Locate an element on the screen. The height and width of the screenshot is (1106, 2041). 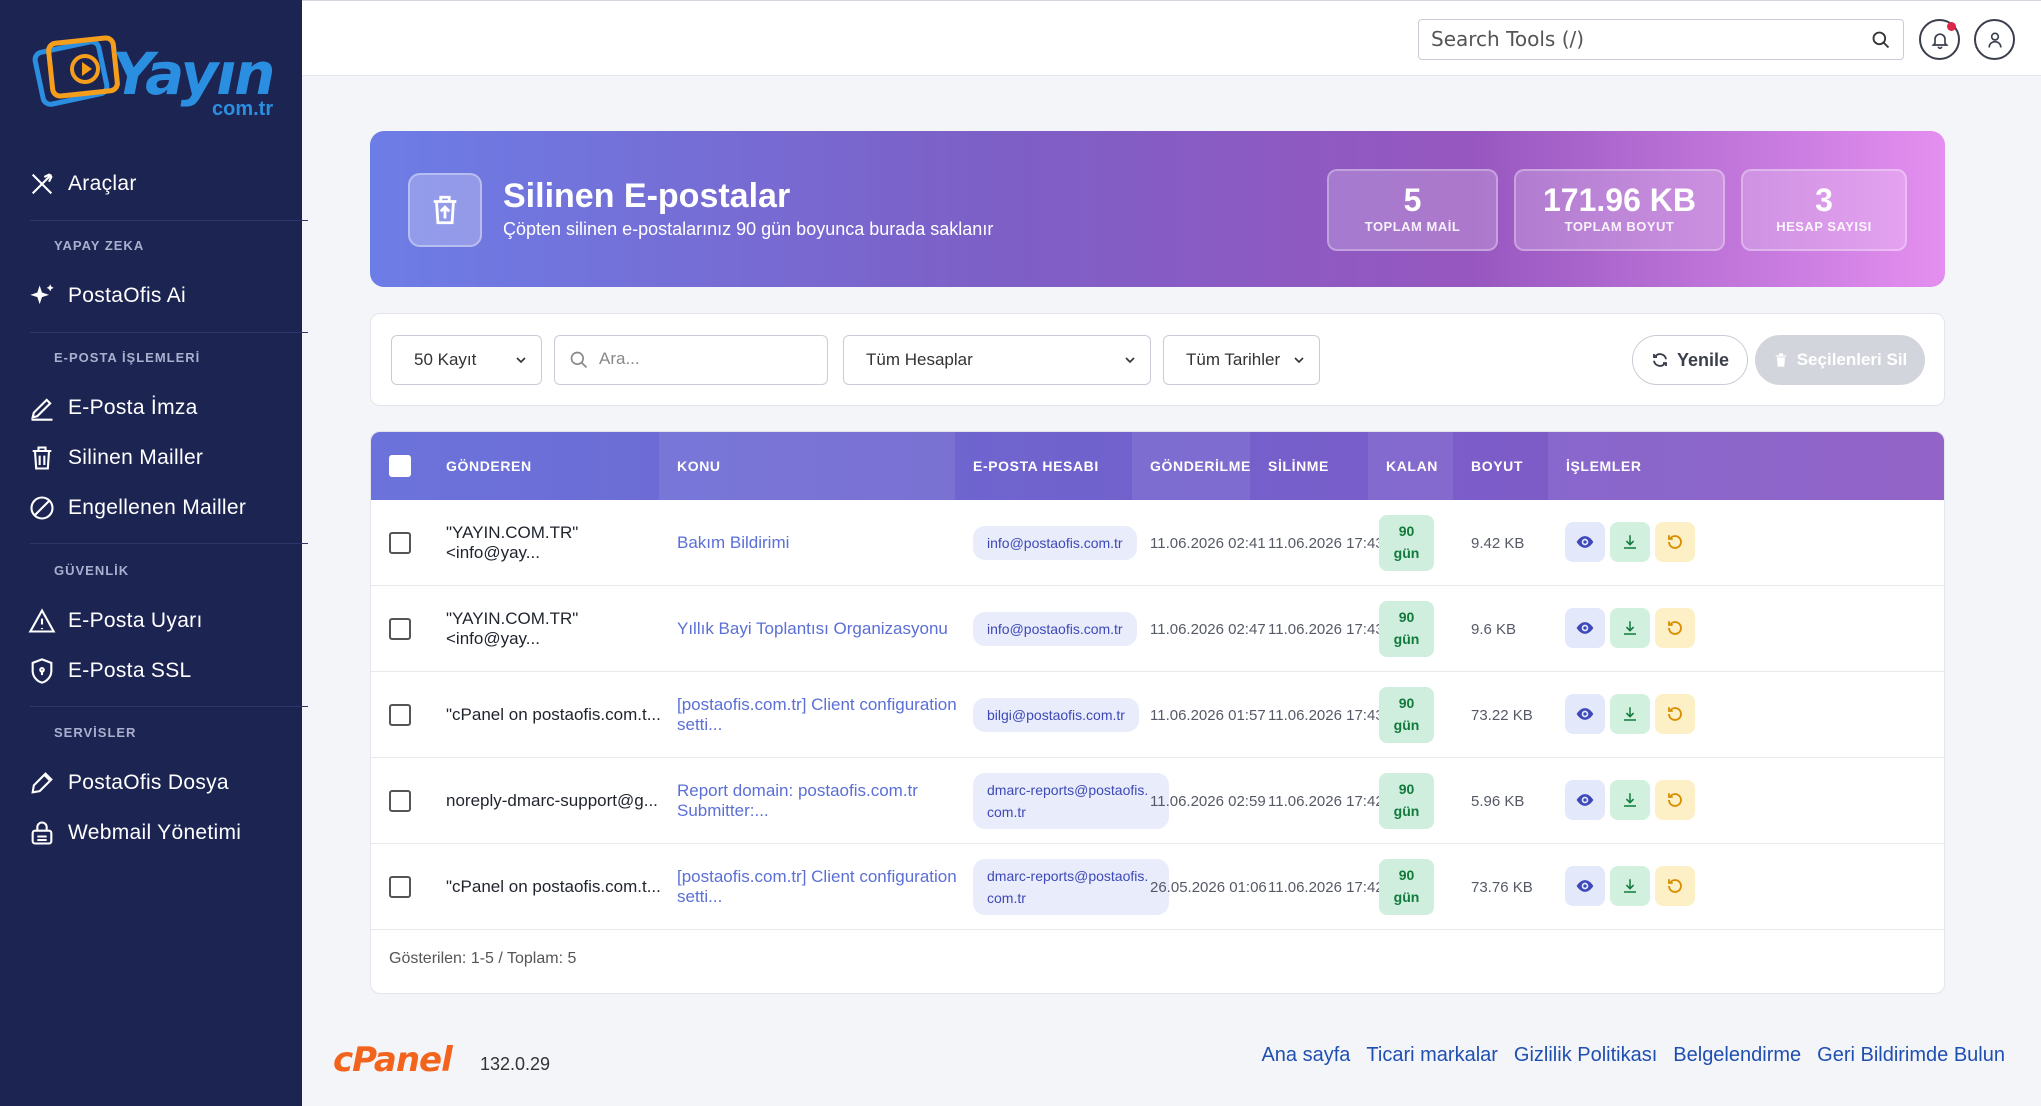
sent-cell: 11.06.2026 01:57 is located at coordinates (1209, 715).